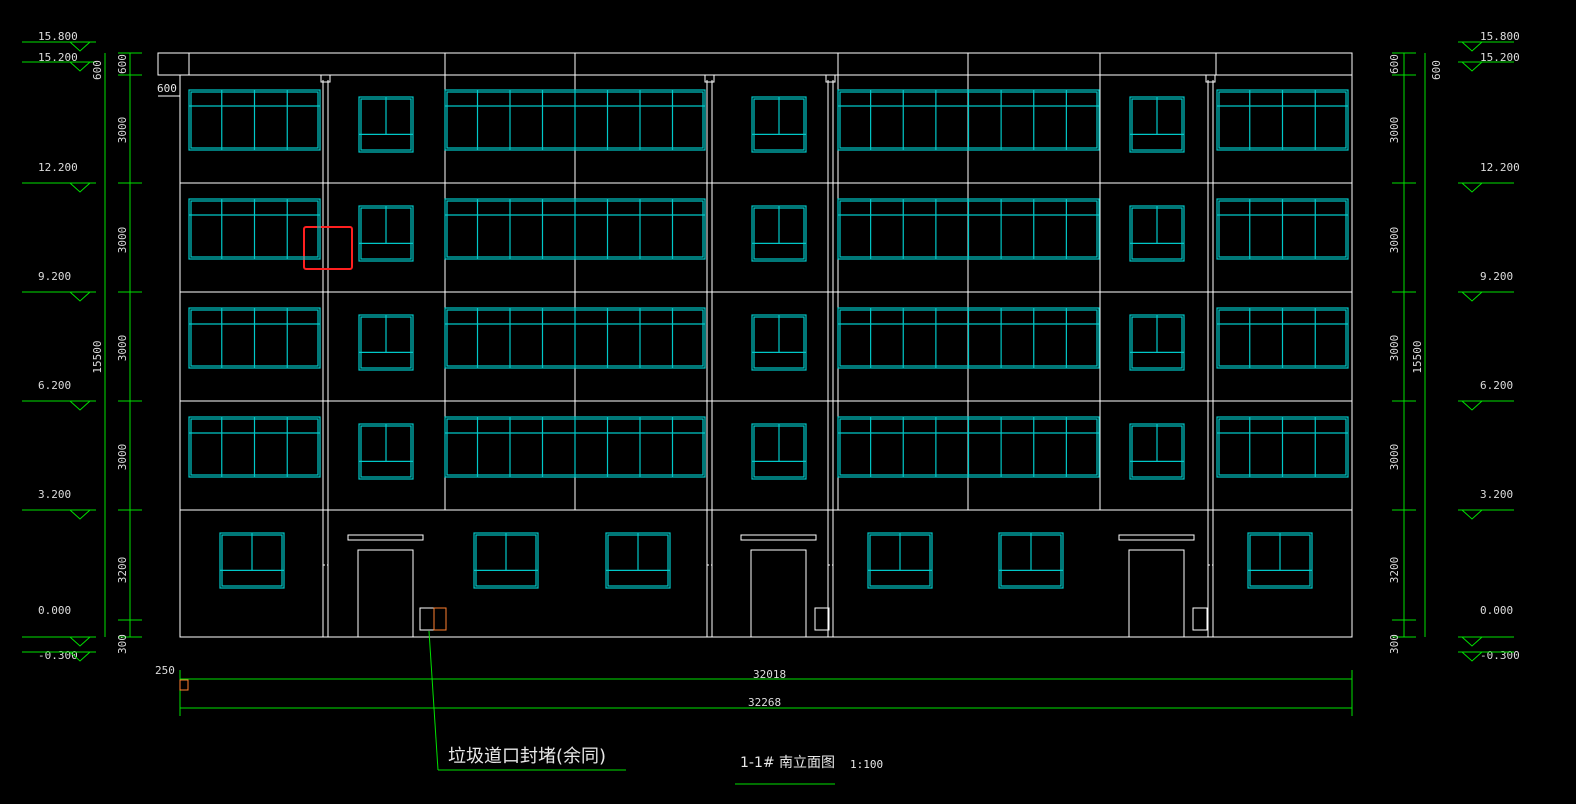 The height and width of the screenshot is (804, 1576). What do you see at coordinates (184, 685) in the screenshot?
I see `offset-marker` at bounding box center [184, 685].